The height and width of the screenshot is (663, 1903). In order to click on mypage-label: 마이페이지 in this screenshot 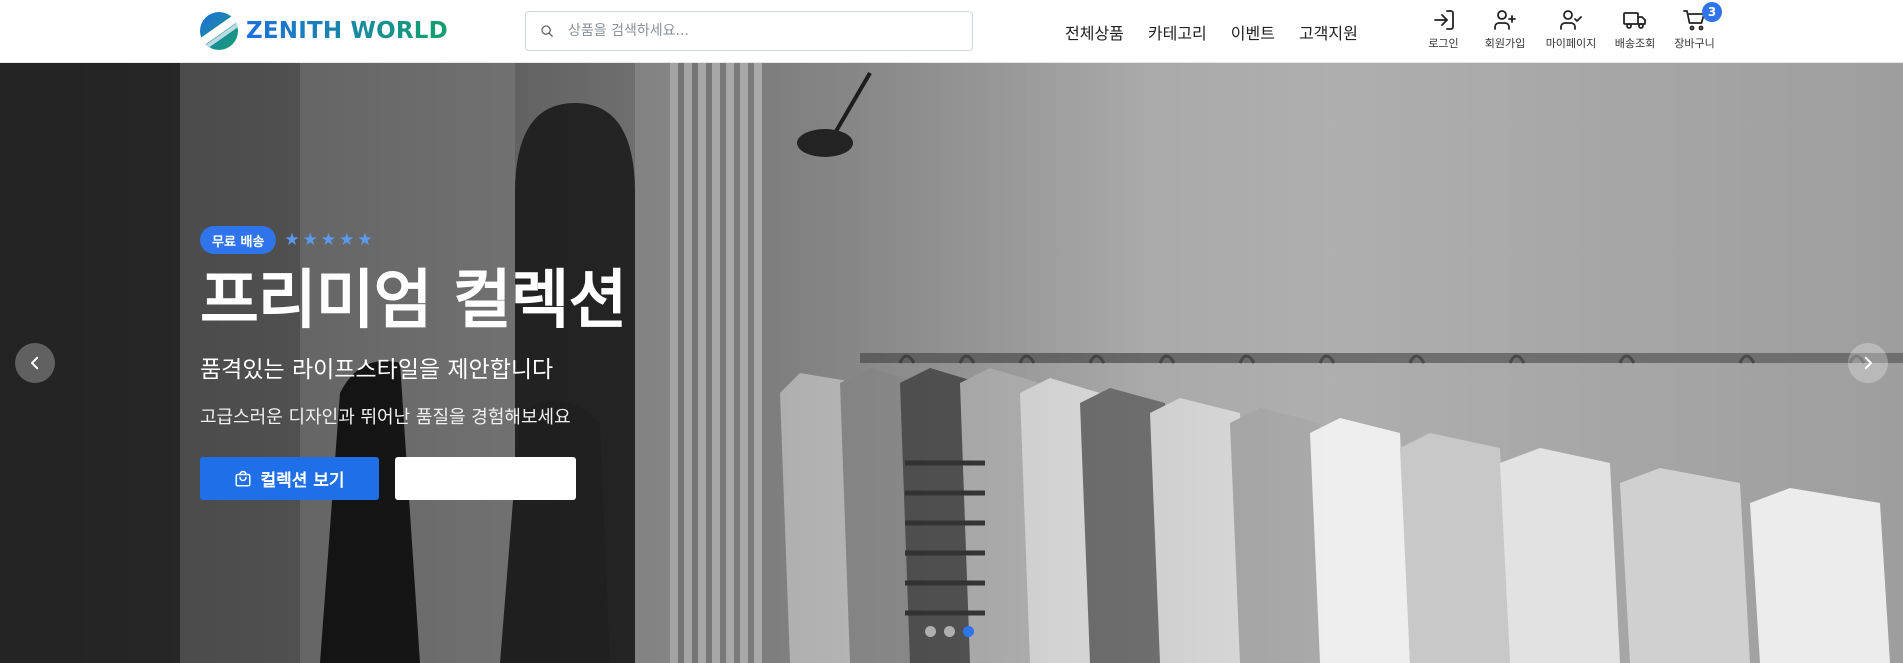, I will do `click(1571, 43)`.